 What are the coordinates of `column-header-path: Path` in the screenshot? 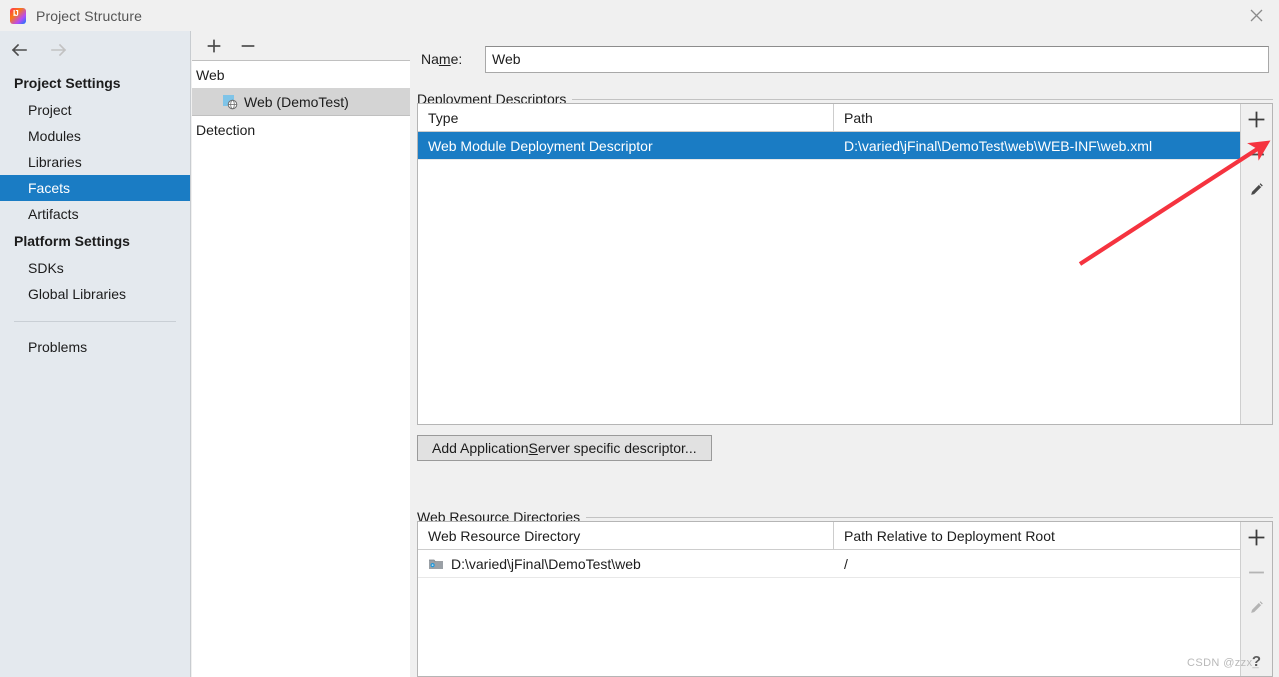 It's located at (1037, 117).